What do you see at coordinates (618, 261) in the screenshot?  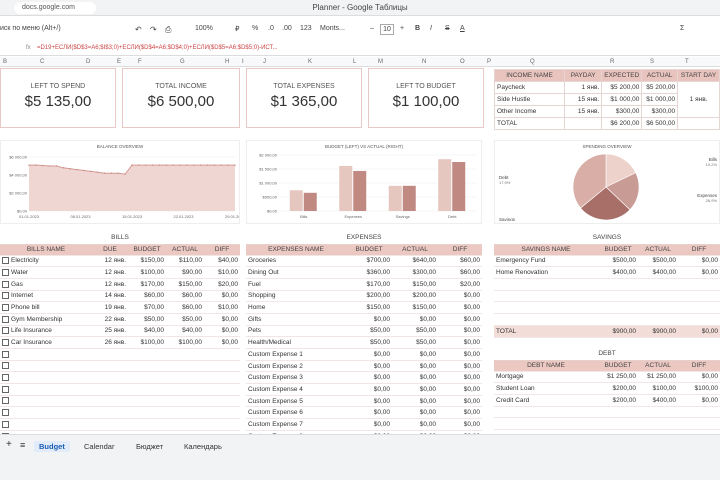 I see `cell: $500,00` at bounding box center [618, 261].